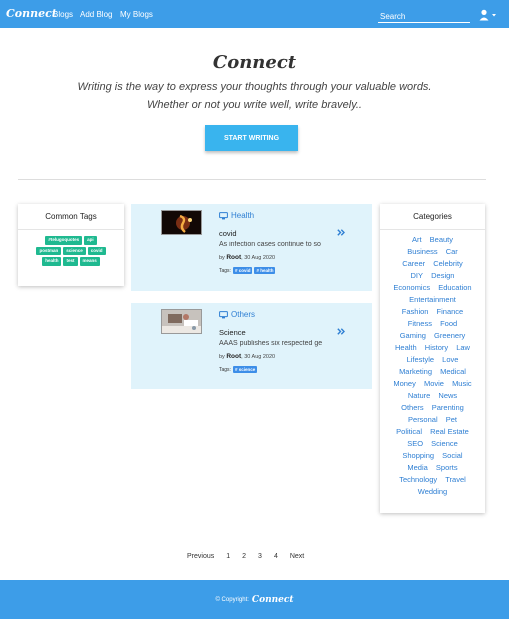  What do you see at coordinates (436, 347) in the screenshot?
I see `category-link: History` at bounding box center [436, 347].